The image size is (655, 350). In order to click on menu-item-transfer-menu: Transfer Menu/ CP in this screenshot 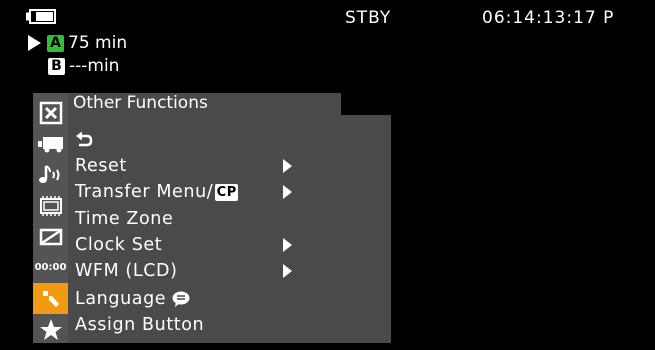, I will do `click(157, 192)`.